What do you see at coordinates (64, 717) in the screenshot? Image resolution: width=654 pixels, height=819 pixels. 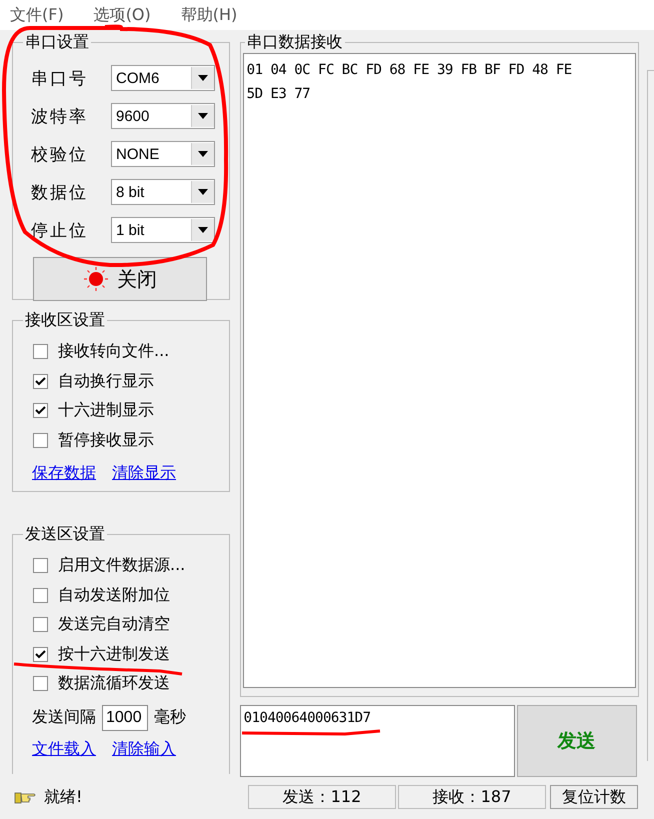 I see `interval-label: 发送间隔` at bounding box center [64, 717].